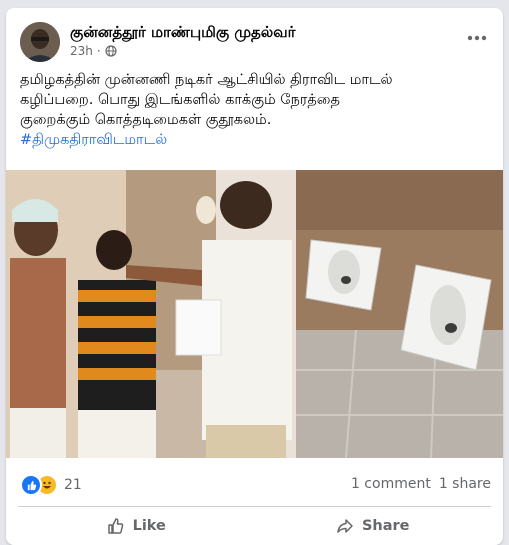  Describe the element at coordinates (391, 484) in the screenshot. I see `comment-count-link: 1 comment` at that location.